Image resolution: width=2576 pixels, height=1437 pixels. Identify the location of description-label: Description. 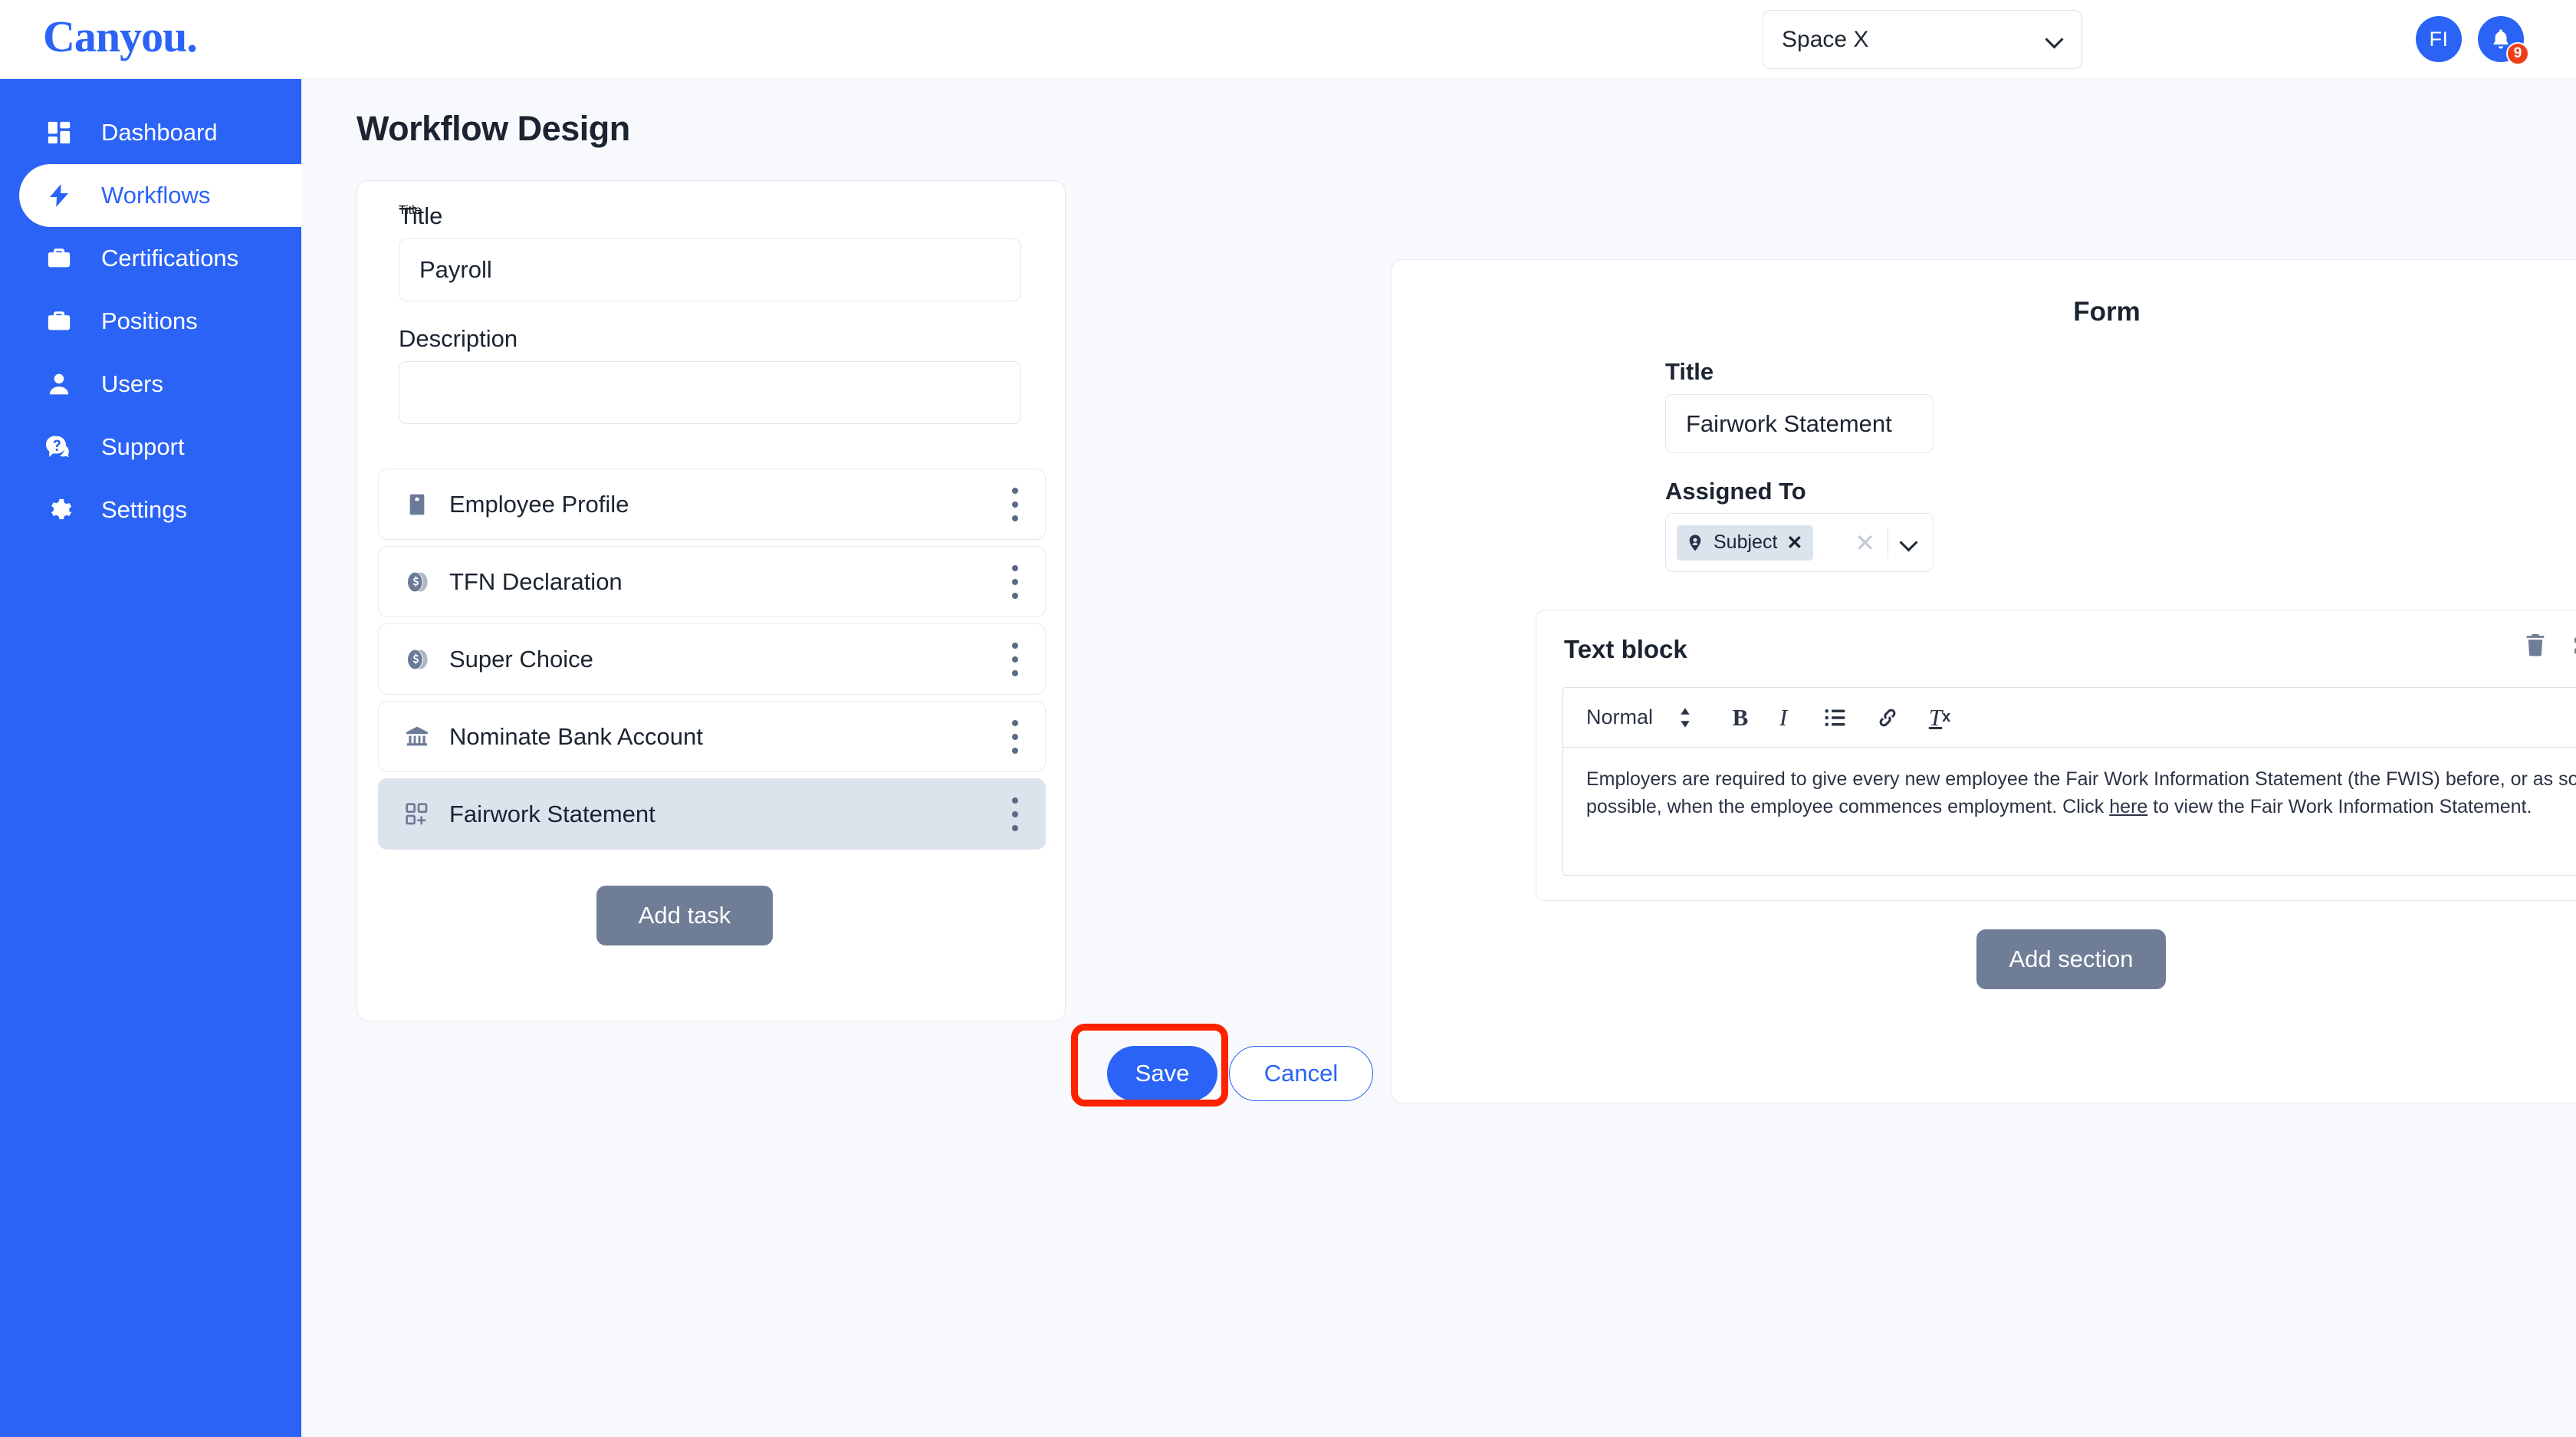
(459, 338).